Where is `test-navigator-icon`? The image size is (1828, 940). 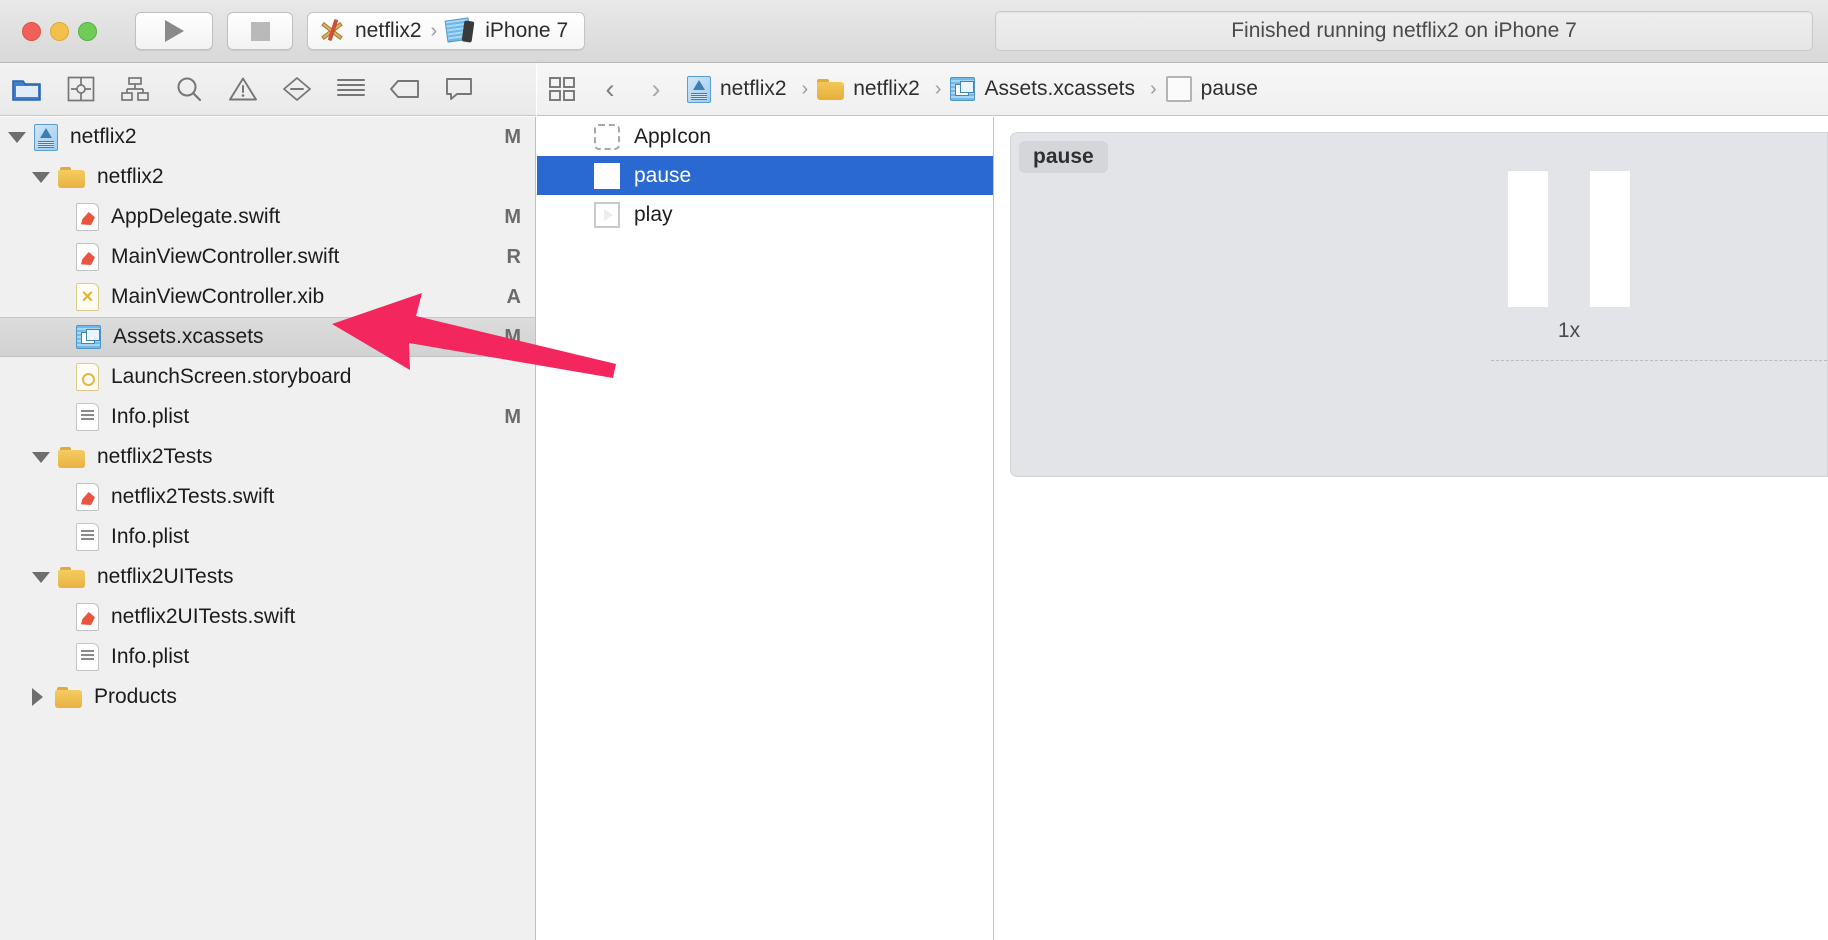 test-navigator-icon is located at coordinates (297, 89).